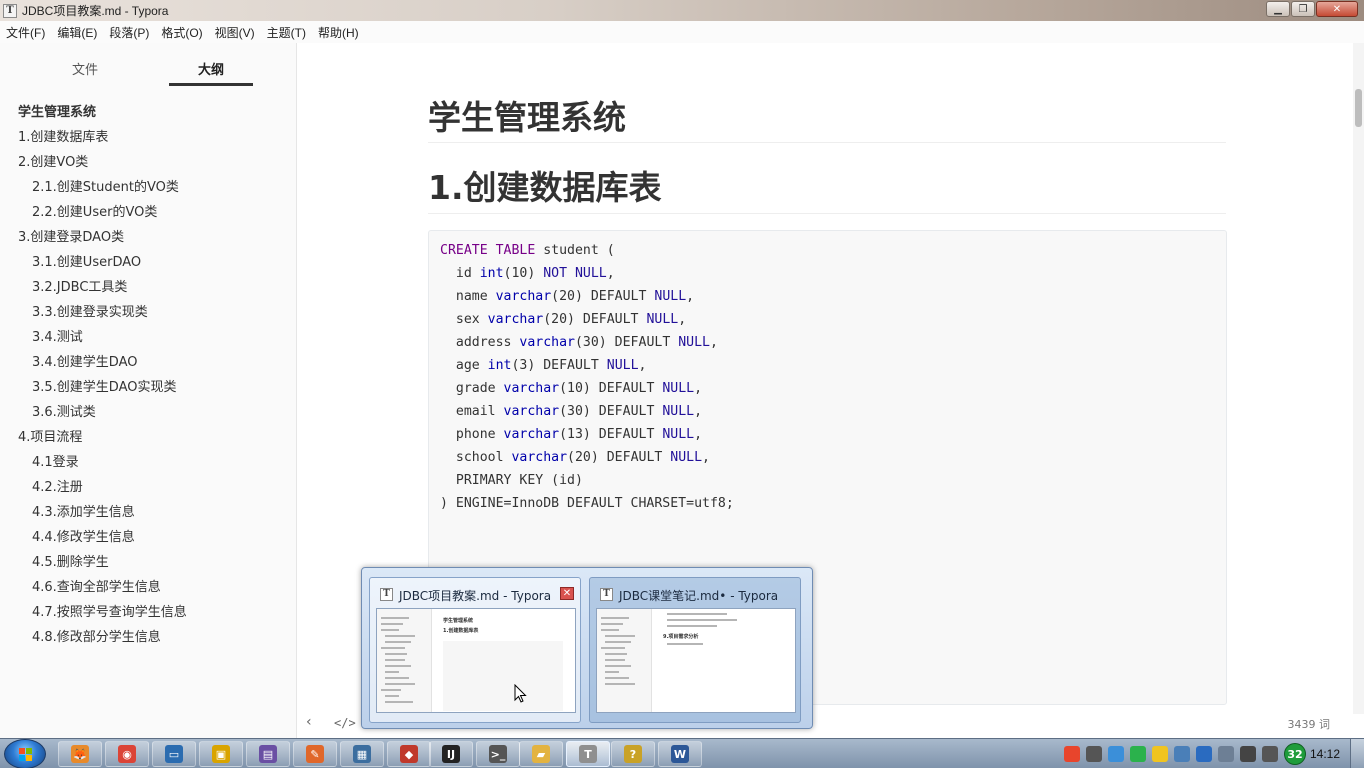 The image size is (1364, 768). I want to click on taskbar-typora-button: T, so click(588, 754).